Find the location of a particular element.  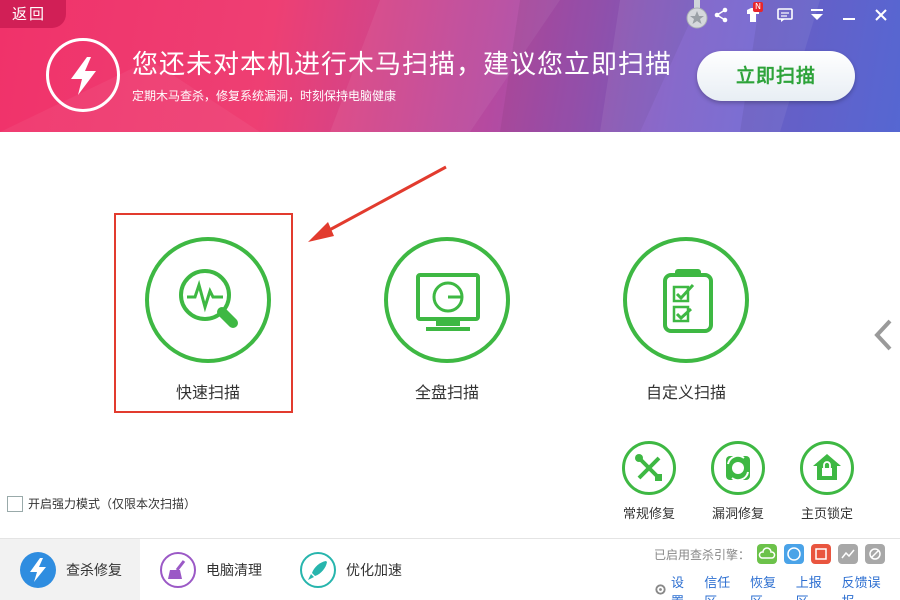

new-badge: N is located at coordinates (758, 7).